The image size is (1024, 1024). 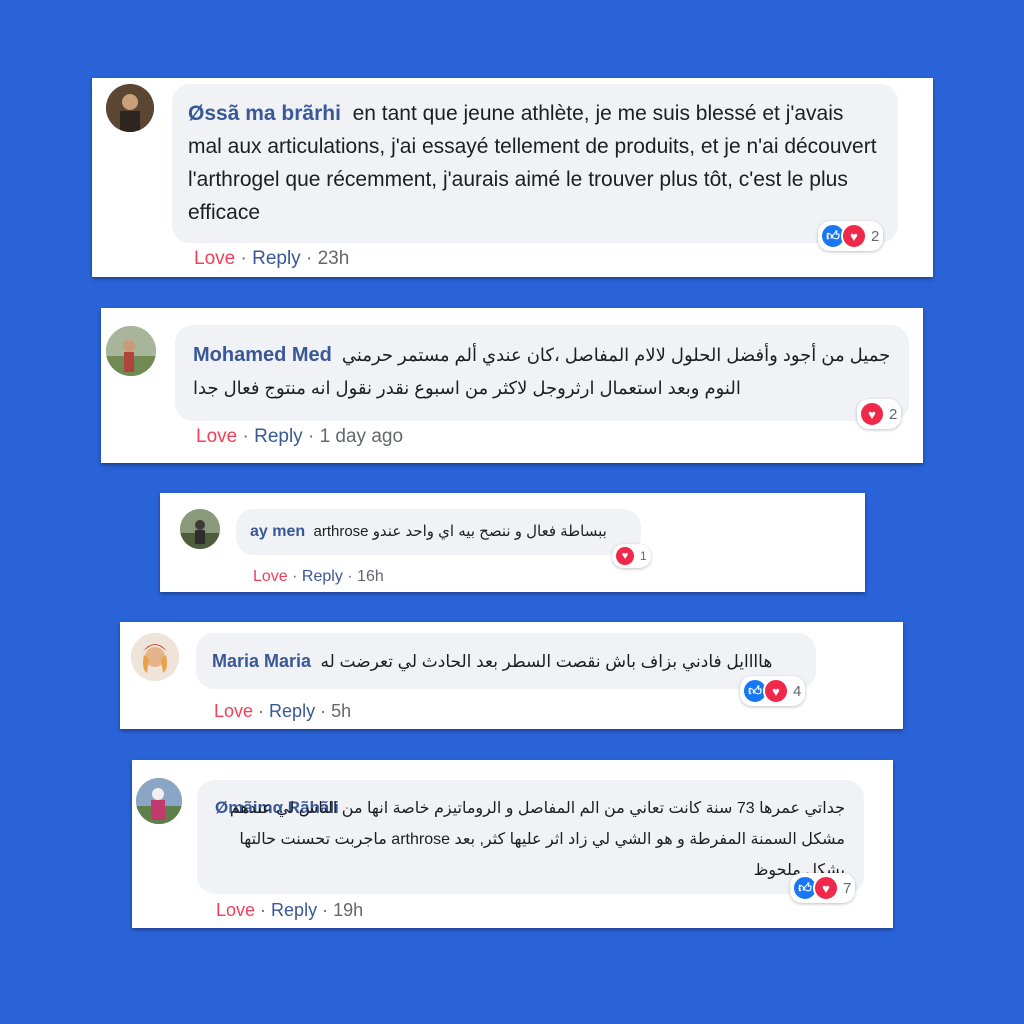 What do you see at coordinates (643, 556) in the screenshot?
I see `reaction-count: 1` at bounding box center [643, 556].